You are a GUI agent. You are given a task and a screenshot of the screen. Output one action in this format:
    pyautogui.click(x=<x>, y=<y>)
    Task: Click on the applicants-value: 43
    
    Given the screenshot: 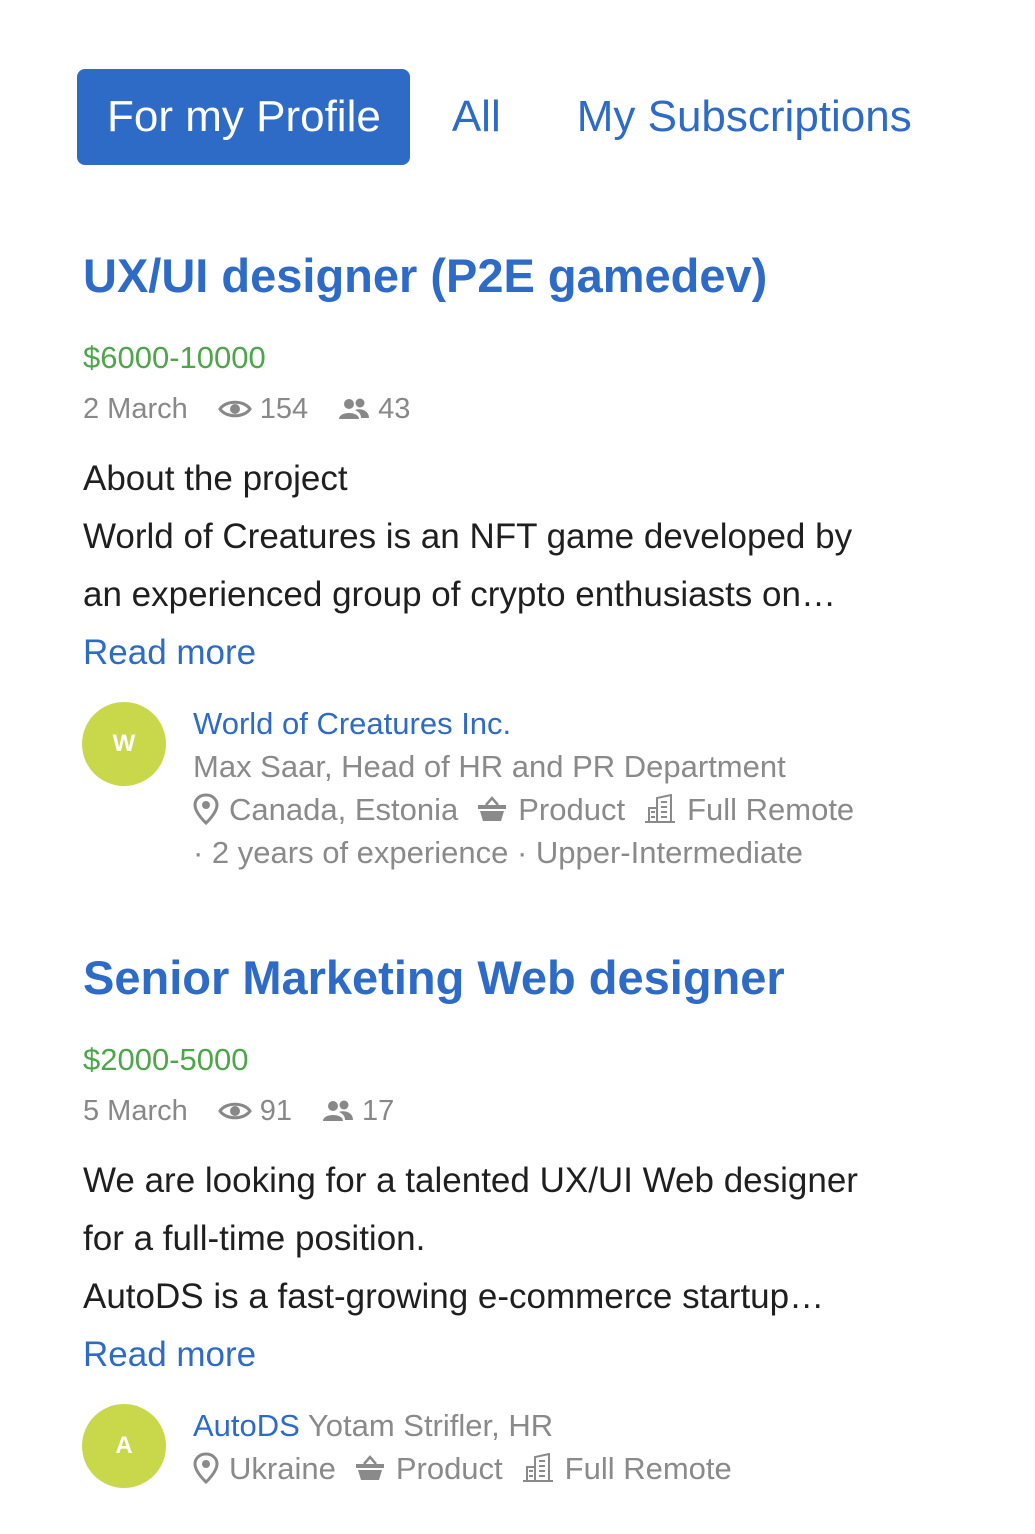 What is the action you would take?
    pyautogui.click(x=394, y=408)
    